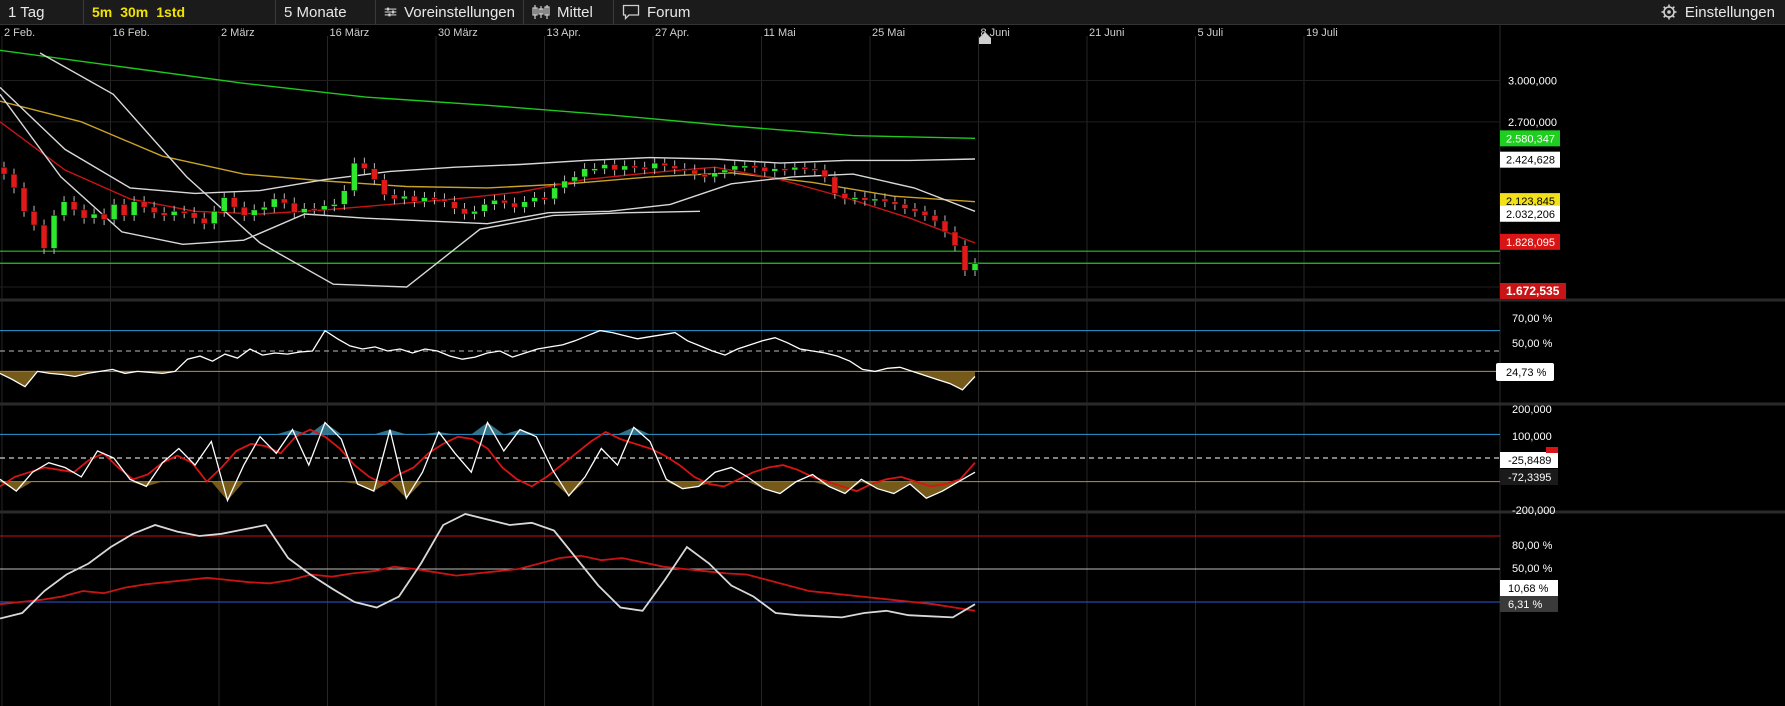 The width and height of the screenshot is (1785, 706). What do you see at coordinates (102, 12) in the screenshot?
I see `quick-interval-5m: 5m` at bounding box center [102, 12].